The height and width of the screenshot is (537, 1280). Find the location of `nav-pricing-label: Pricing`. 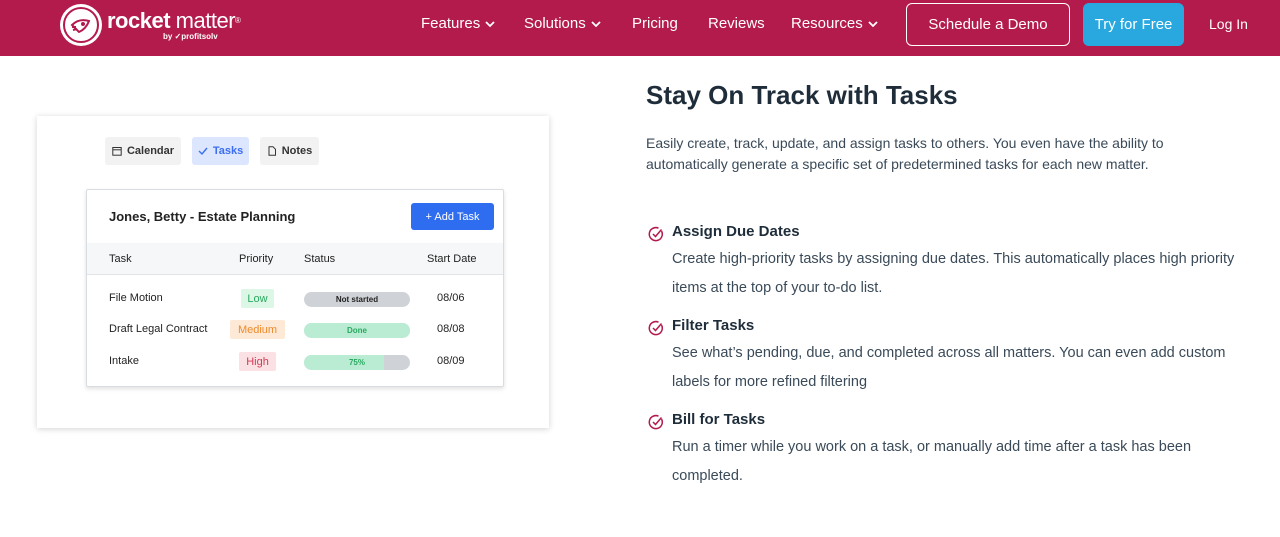

nav-pricing-label: Pricing is located at coordinates (655, 23).